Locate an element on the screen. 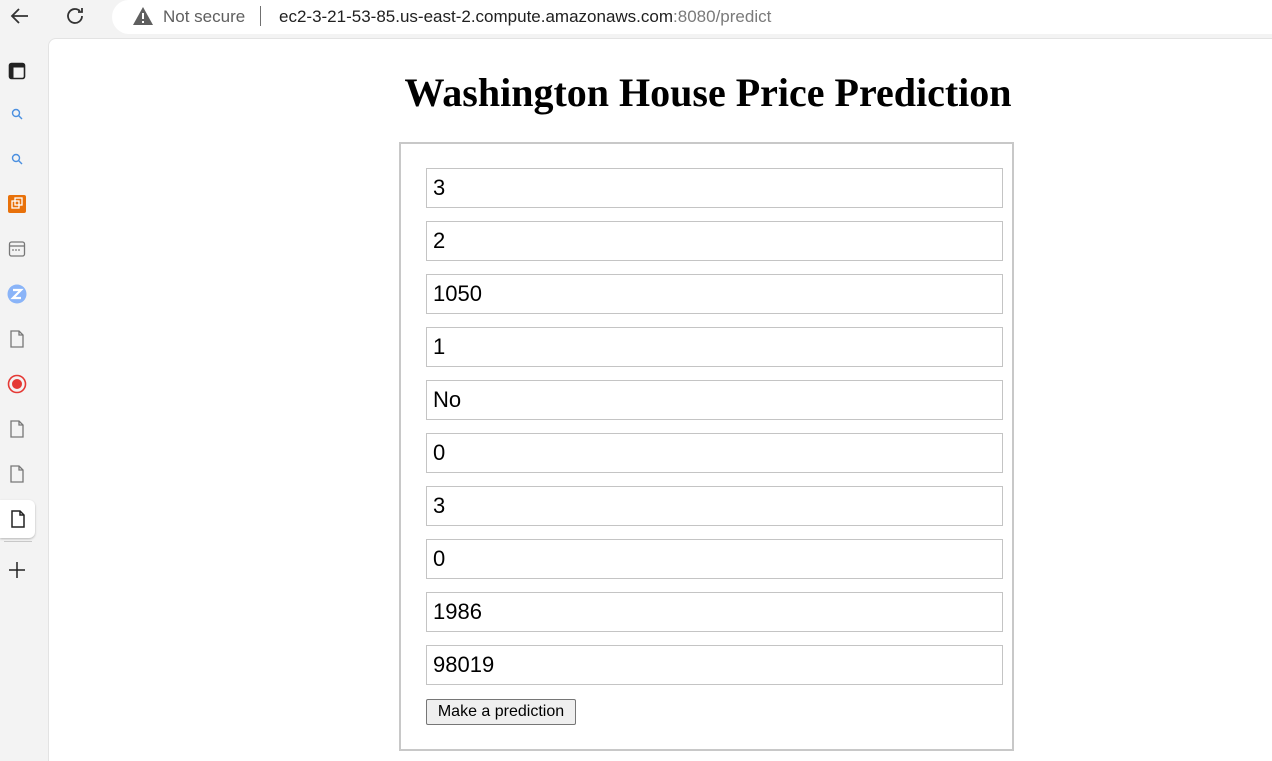 The height and width of the screenshot is (761, 1272). tab-actions-button is located at coordinates (17, 71).